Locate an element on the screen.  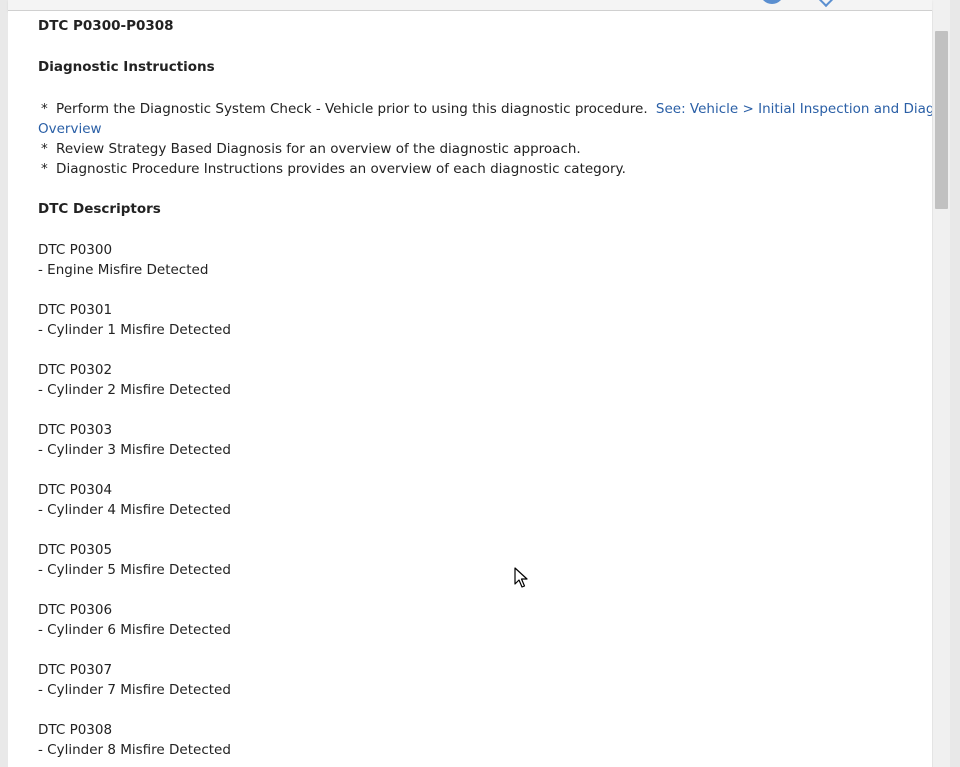
dtc-code: DTC P0302 is located at coordinates (75, 370).